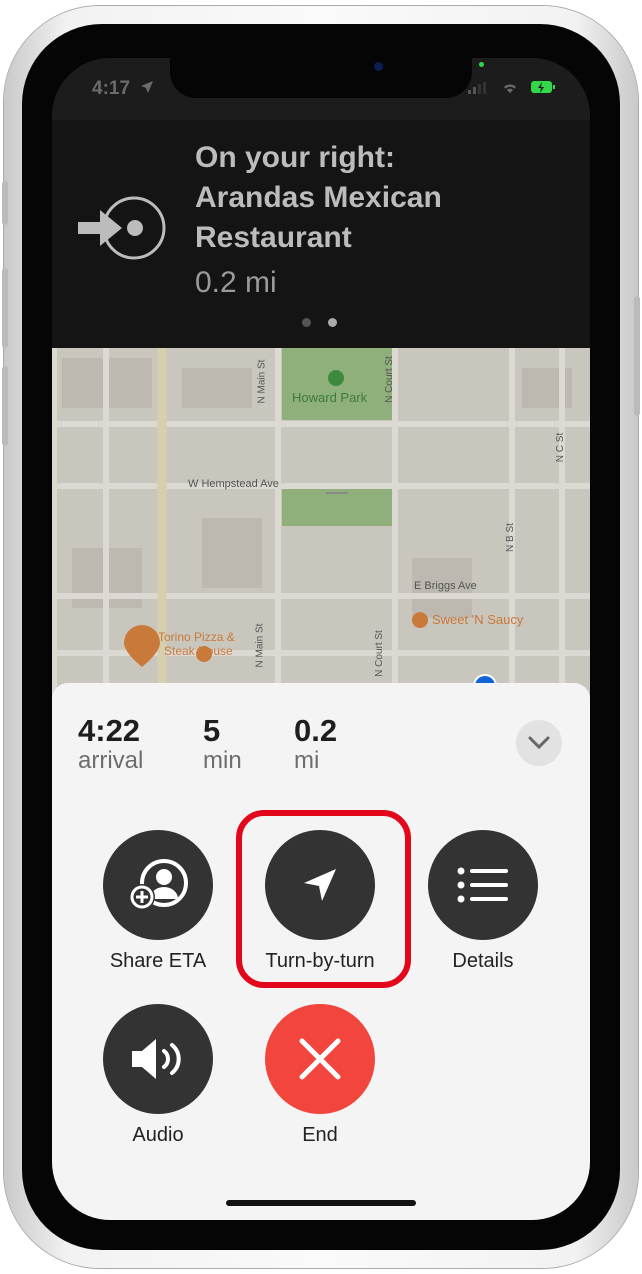 Image resolution: width=642 pixels, height=1274 pixels. I want to click on distance-label: mi, so click(307, 760).